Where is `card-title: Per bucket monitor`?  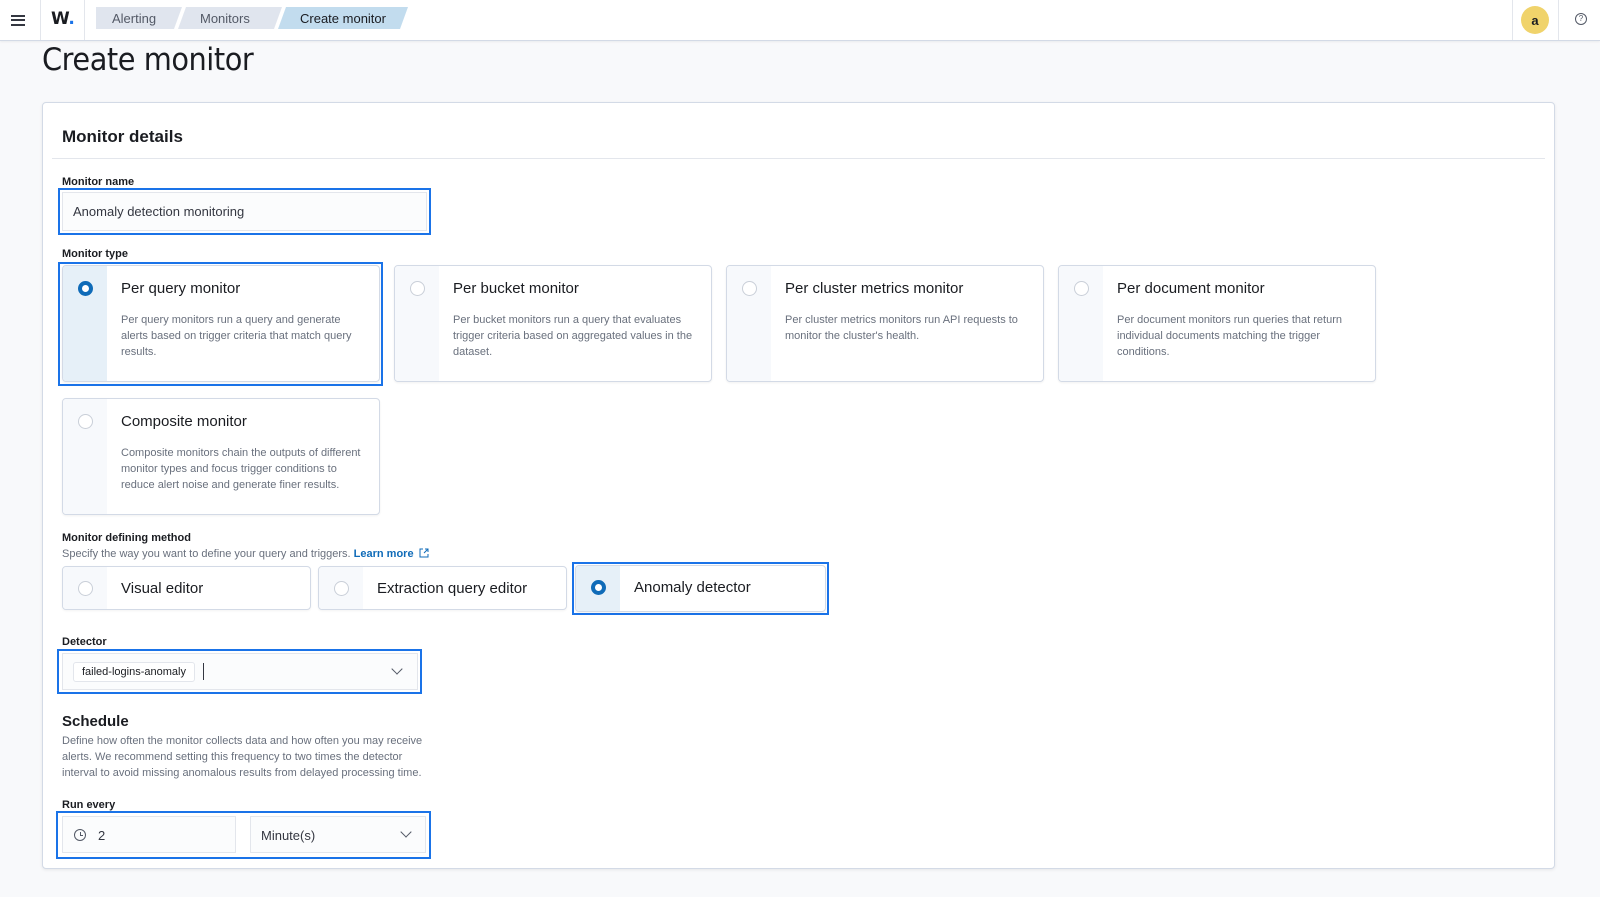 card-title: Per bucket monitor is located at coordinates (516, 288).